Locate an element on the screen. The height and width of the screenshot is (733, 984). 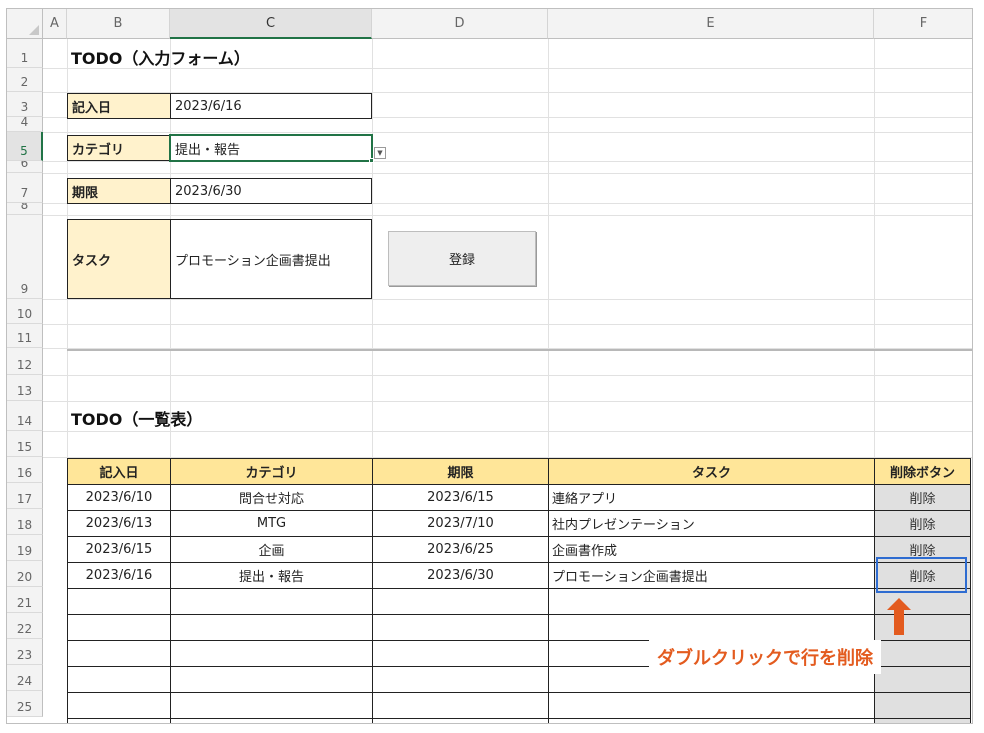
select-all-corner is located at coordinates (25, 24).